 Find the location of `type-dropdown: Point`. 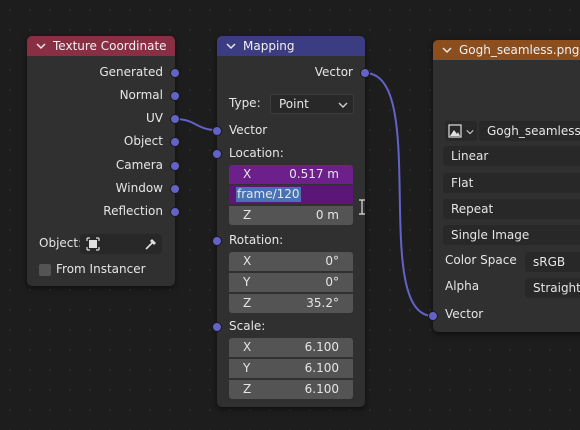

type-dropdown: Point is located at coordinates (312, 104).